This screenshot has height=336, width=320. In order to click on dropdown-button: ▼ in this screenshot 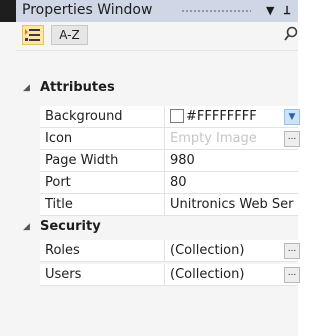, I will do `click(292, 117)`.